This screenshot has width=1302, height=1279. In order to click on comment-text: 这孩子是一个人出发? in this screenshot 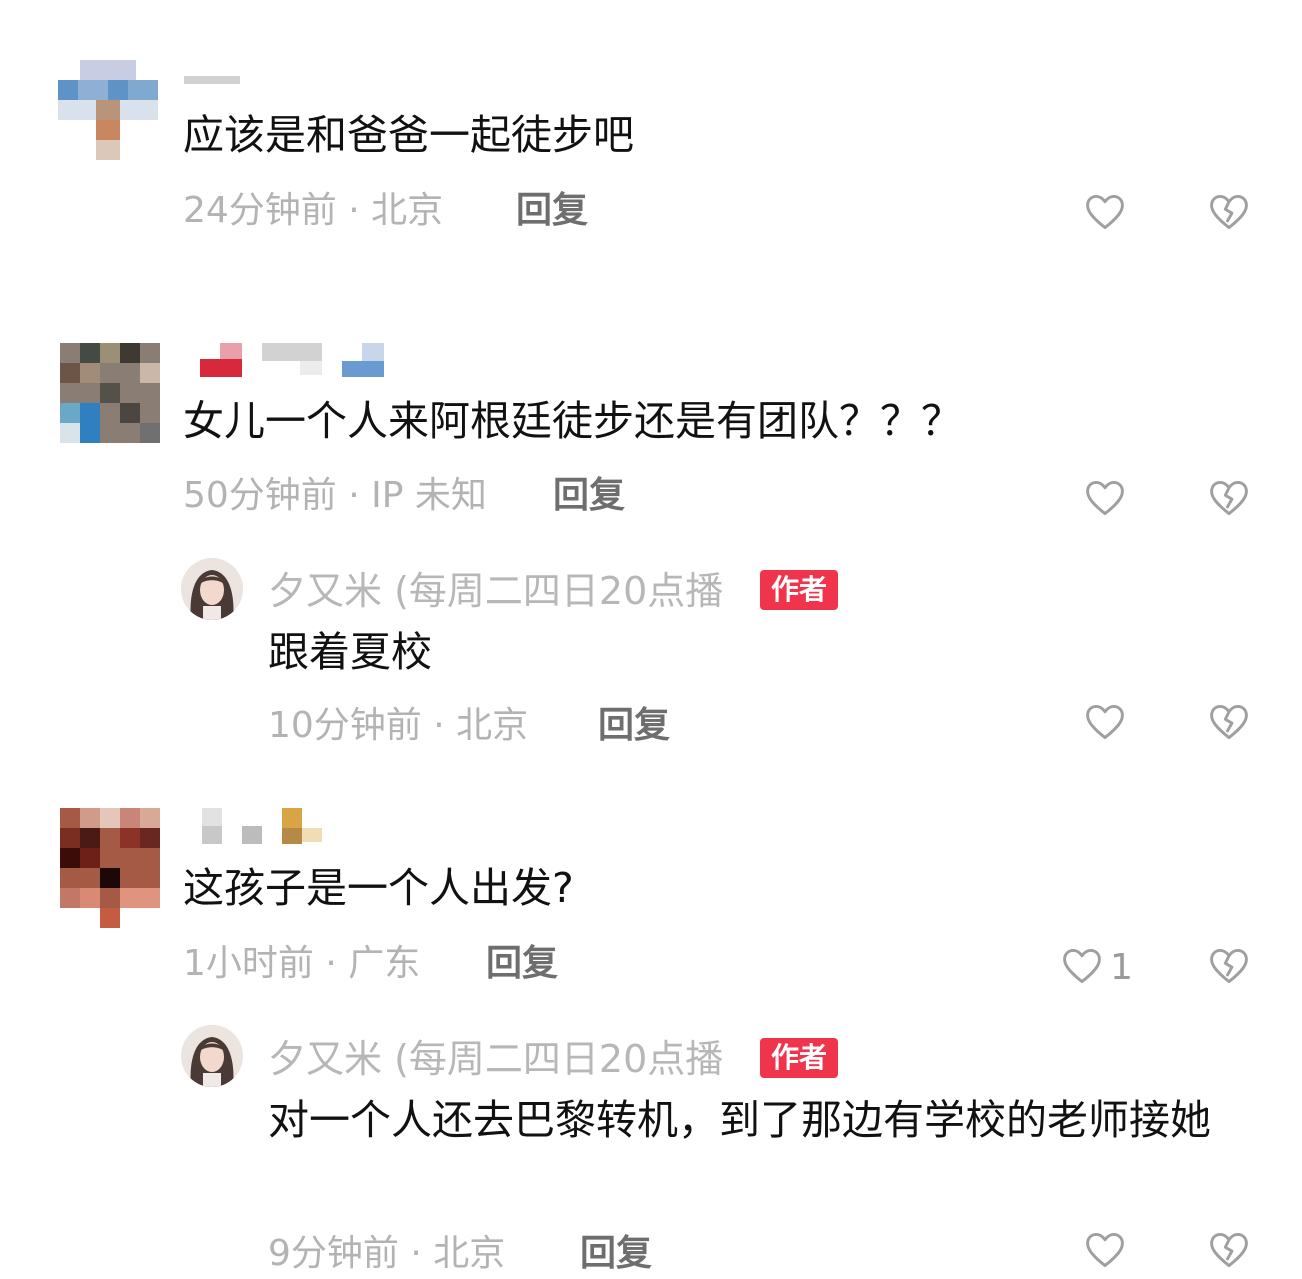, I will do `click(378, 888)`.